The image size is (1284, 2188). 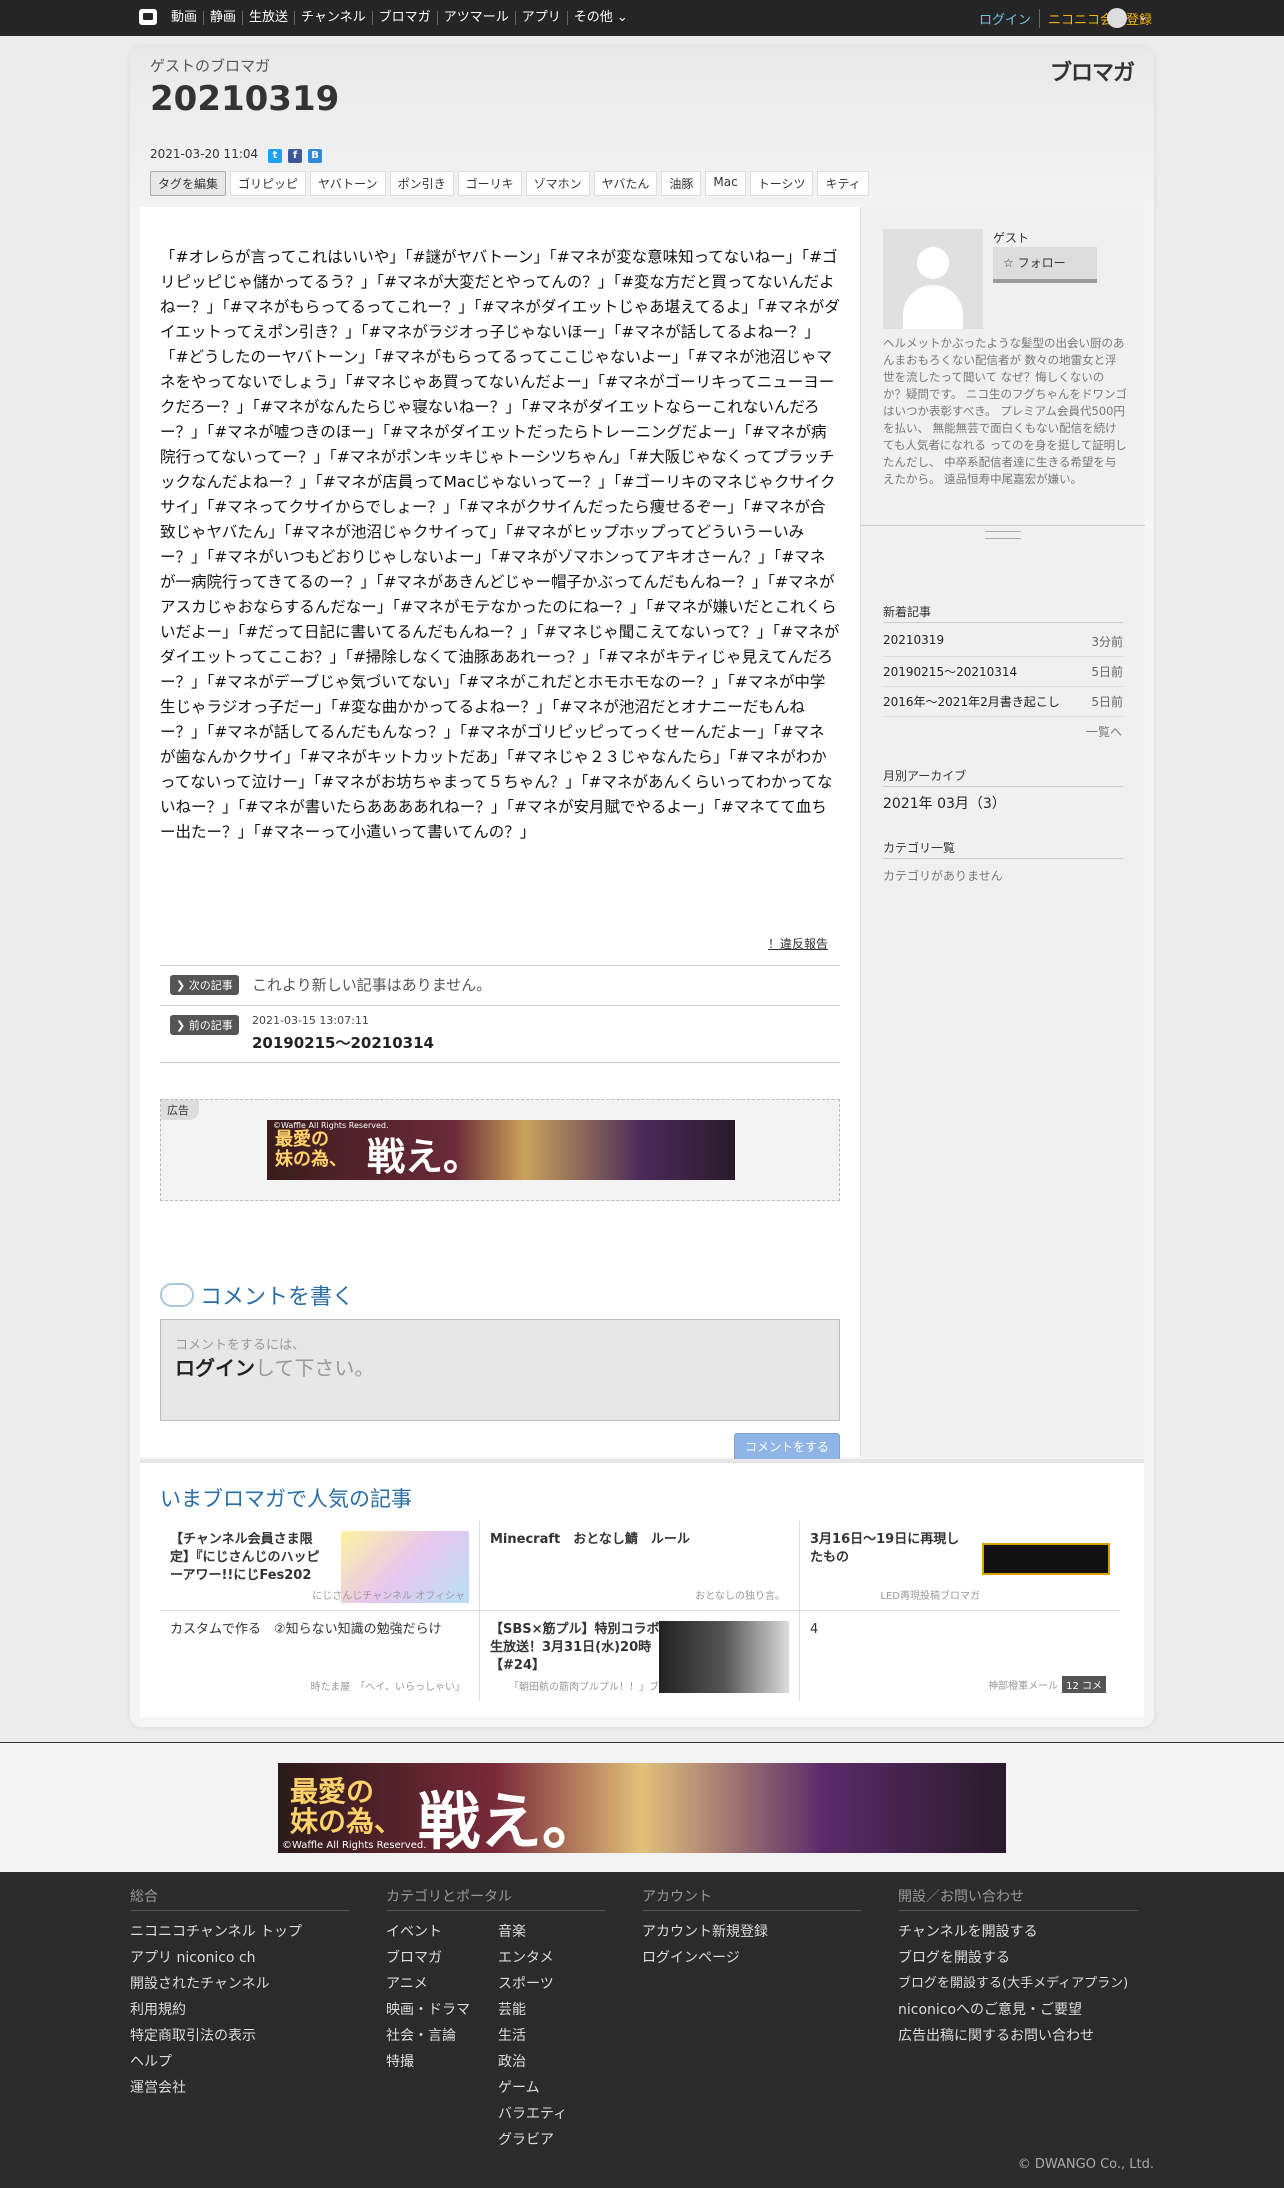 I want to click on niconico-logo-icon, so click(x=148, y=17).